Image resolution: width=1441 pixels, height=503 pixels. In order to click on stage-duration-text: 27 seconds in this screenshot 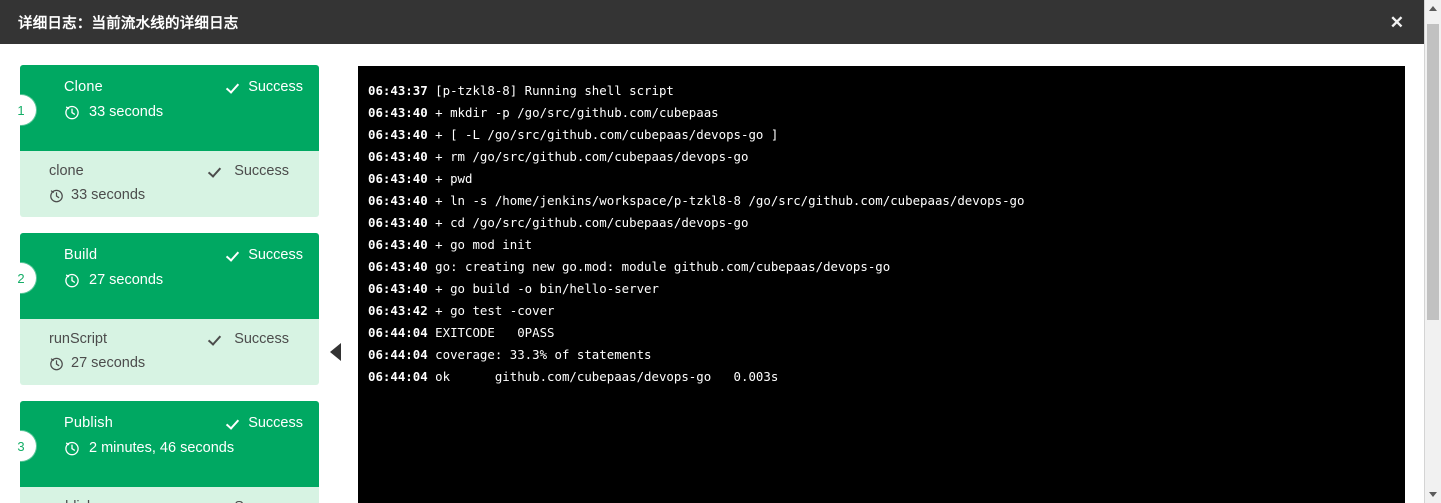, I will do `click(126, 280)`.